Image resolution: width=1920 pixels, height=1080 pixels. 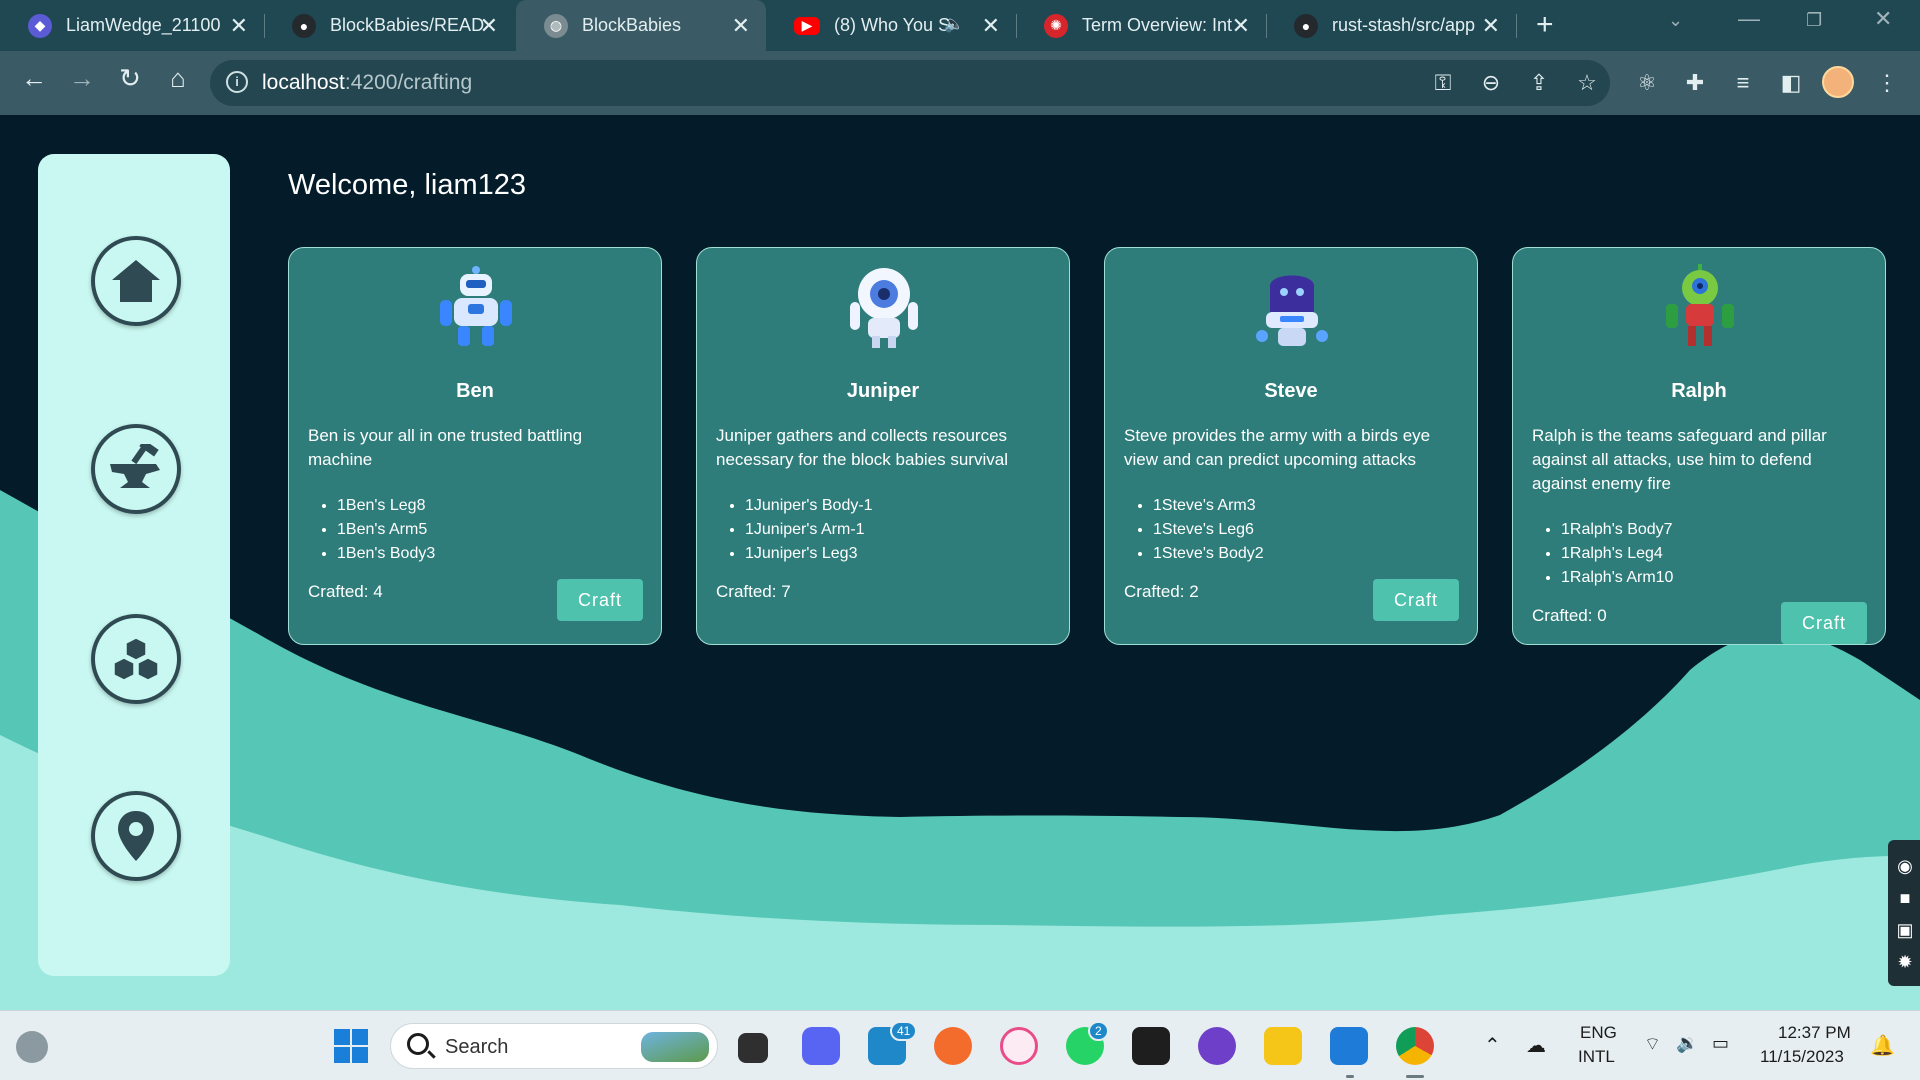 I want to click on info-icon: i, so click(x=237, y=82).